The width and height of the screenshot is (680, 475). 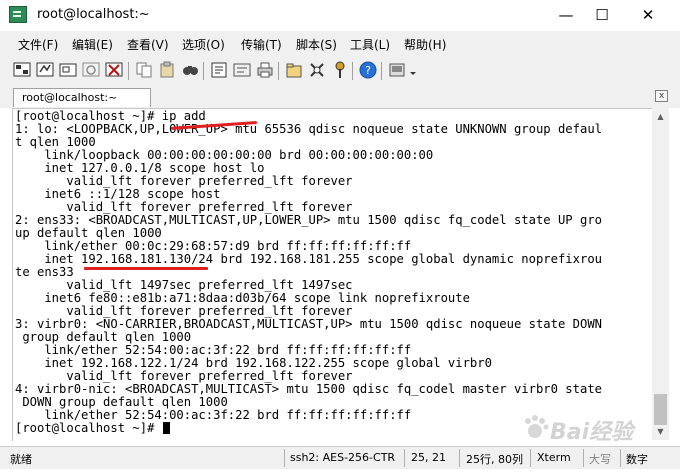 What do you see at coordinates (413, 70) in the screenshot?
I see `chevron-down-icon` at bounding box center [413, 70].